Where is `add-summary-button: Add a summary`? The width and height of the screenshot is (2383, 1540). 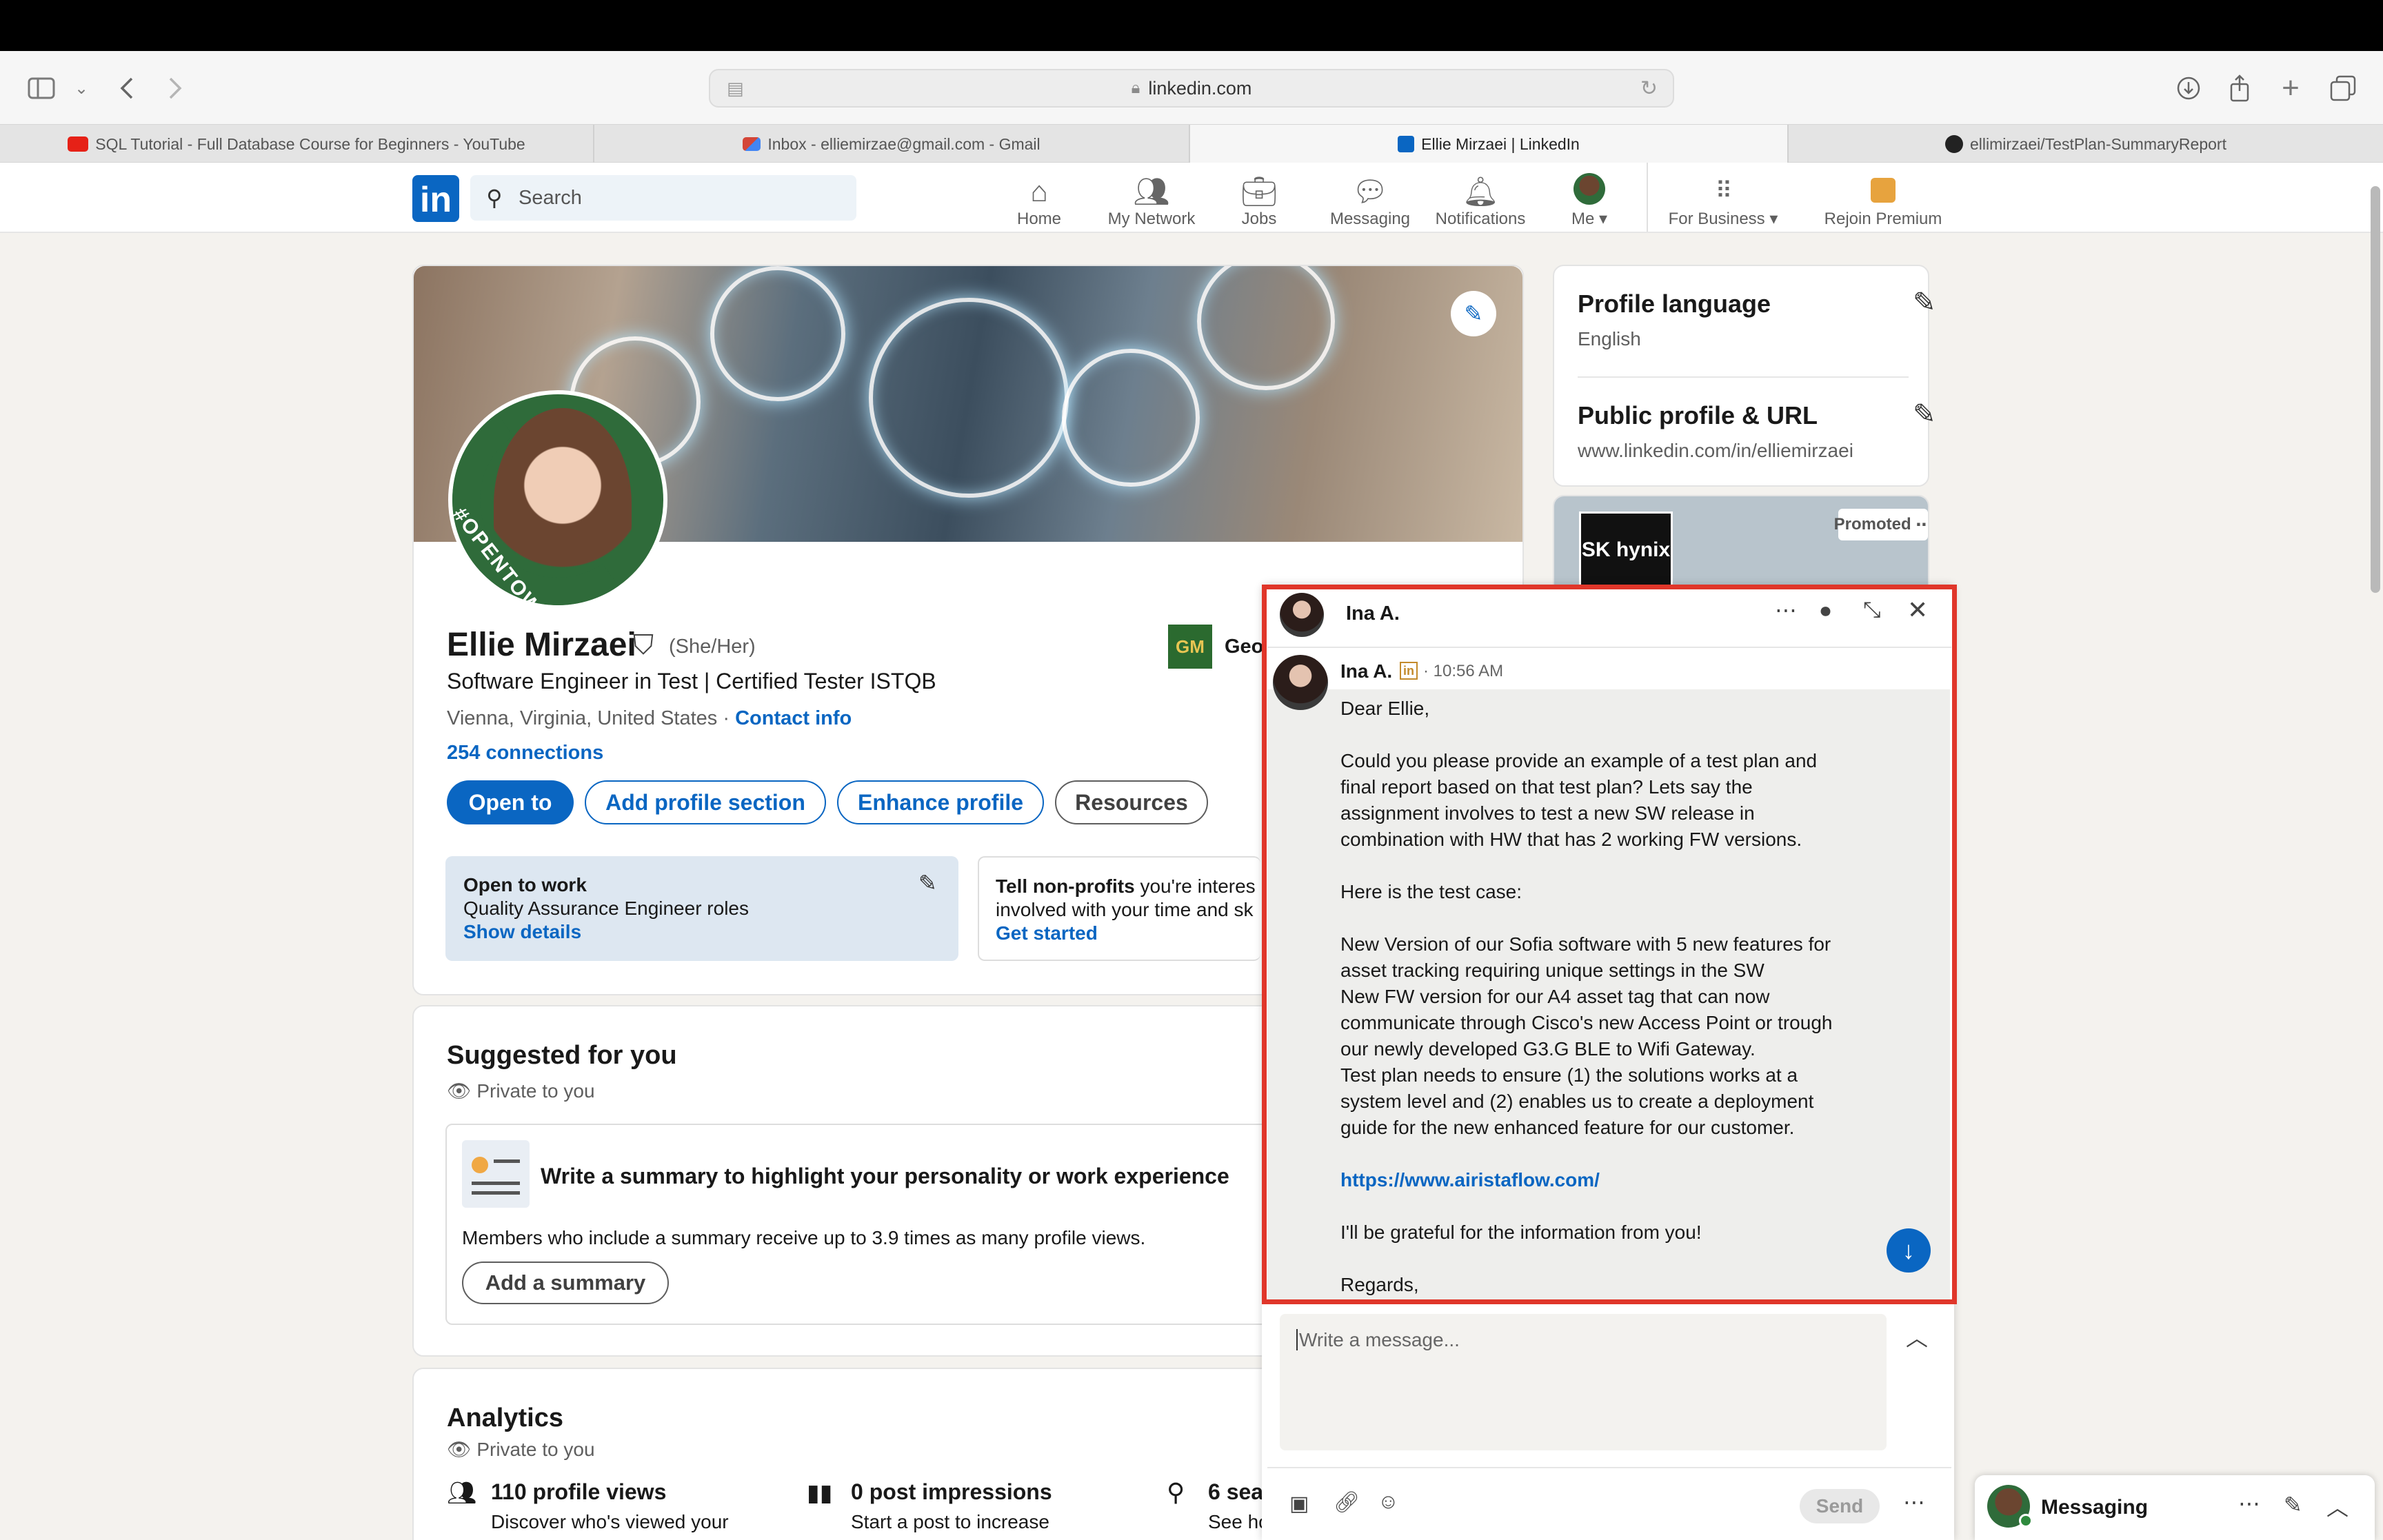
add-summary-button: Add a summary is located at coordinates (565, 1283).